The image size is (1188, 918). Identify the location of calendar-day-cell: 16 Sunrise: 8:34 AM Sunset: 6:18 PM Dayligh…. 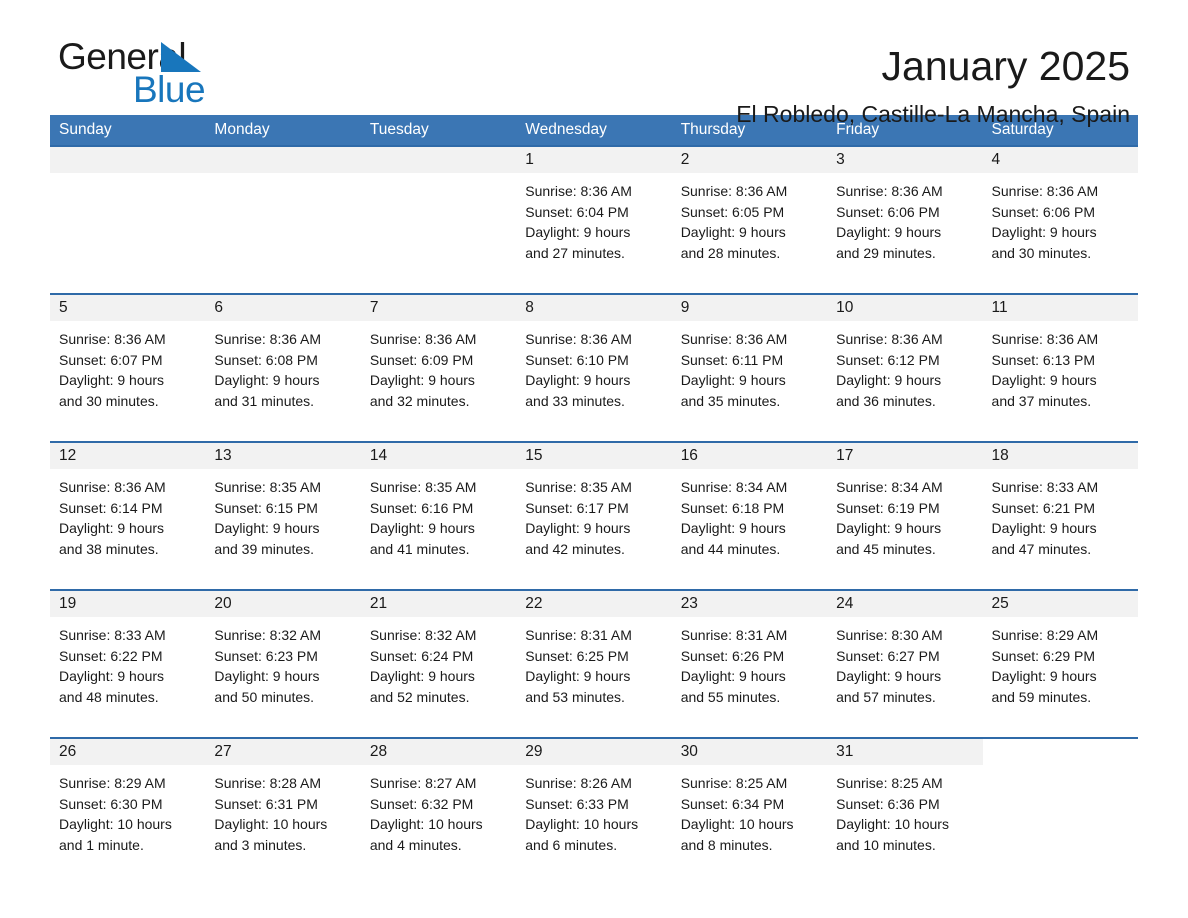
(749, 509).